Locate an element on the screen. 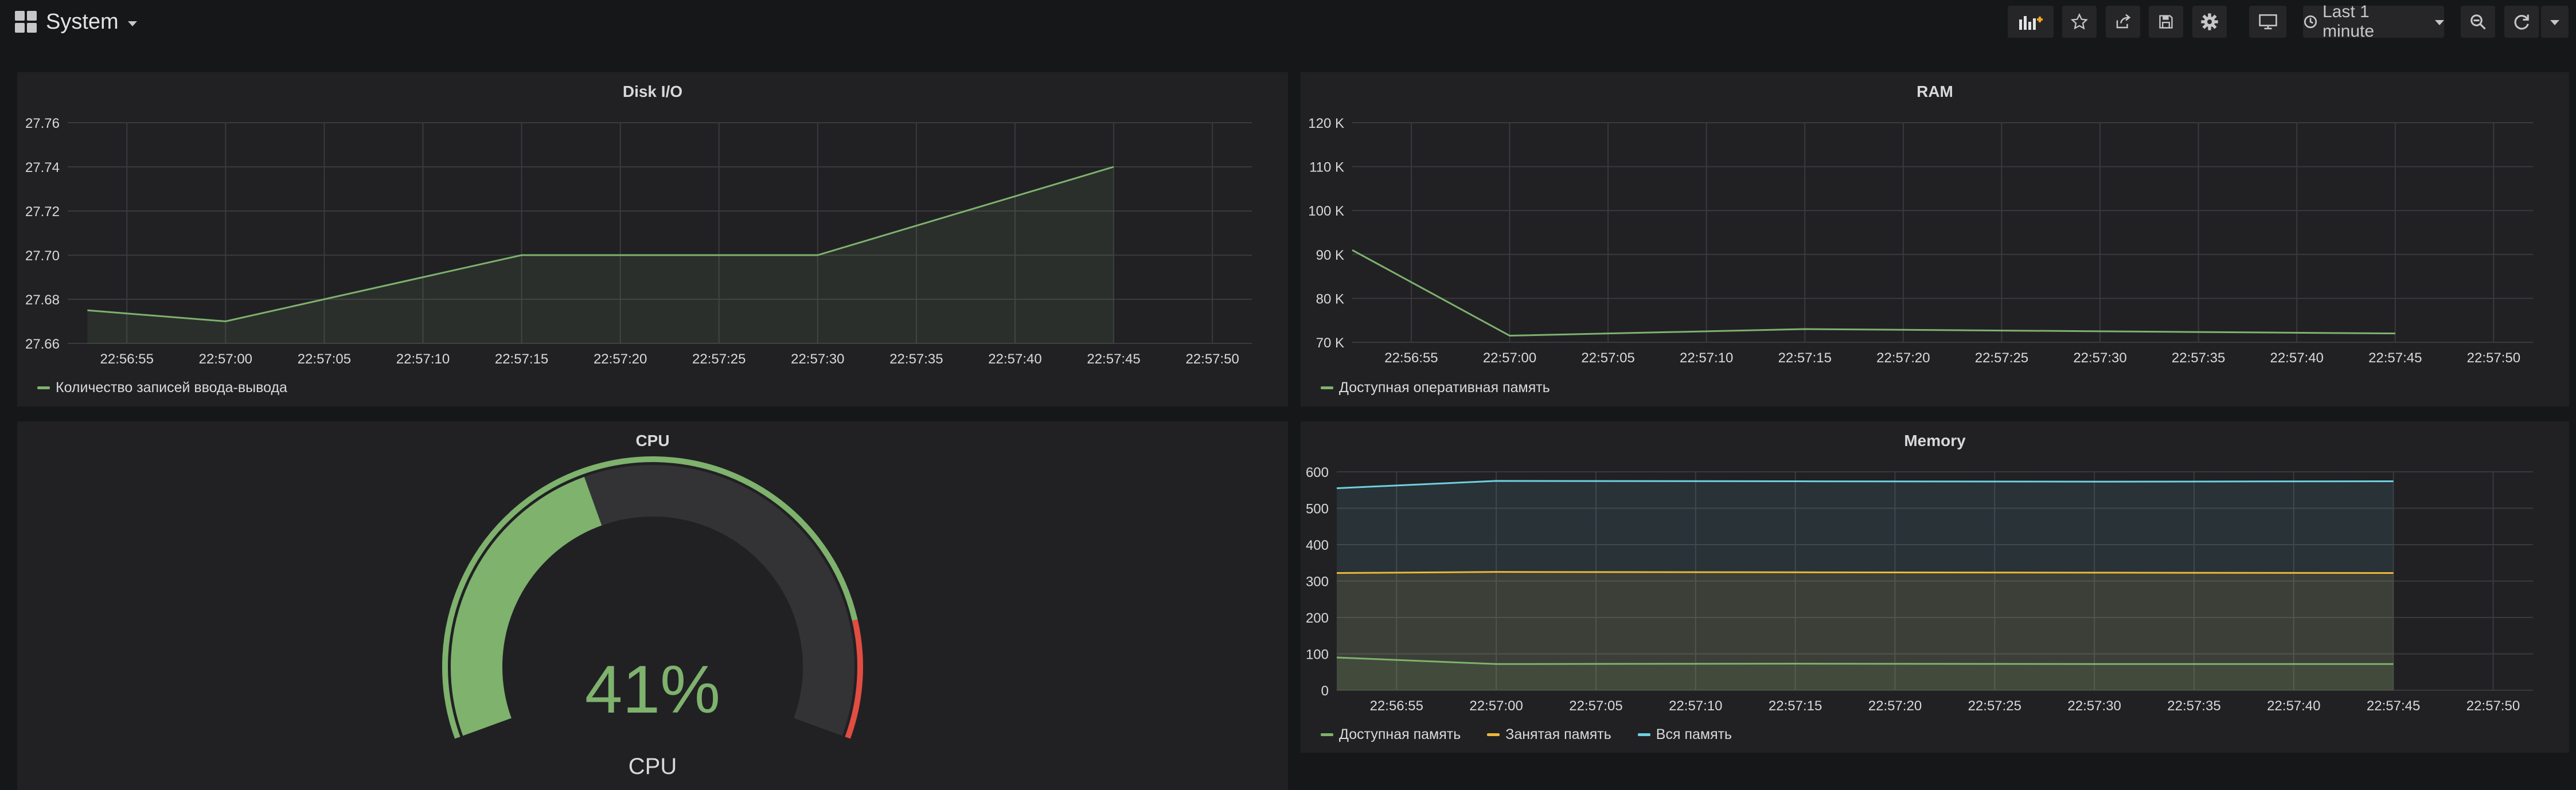  add-panel-icon is located at coordinates (2031, 23).